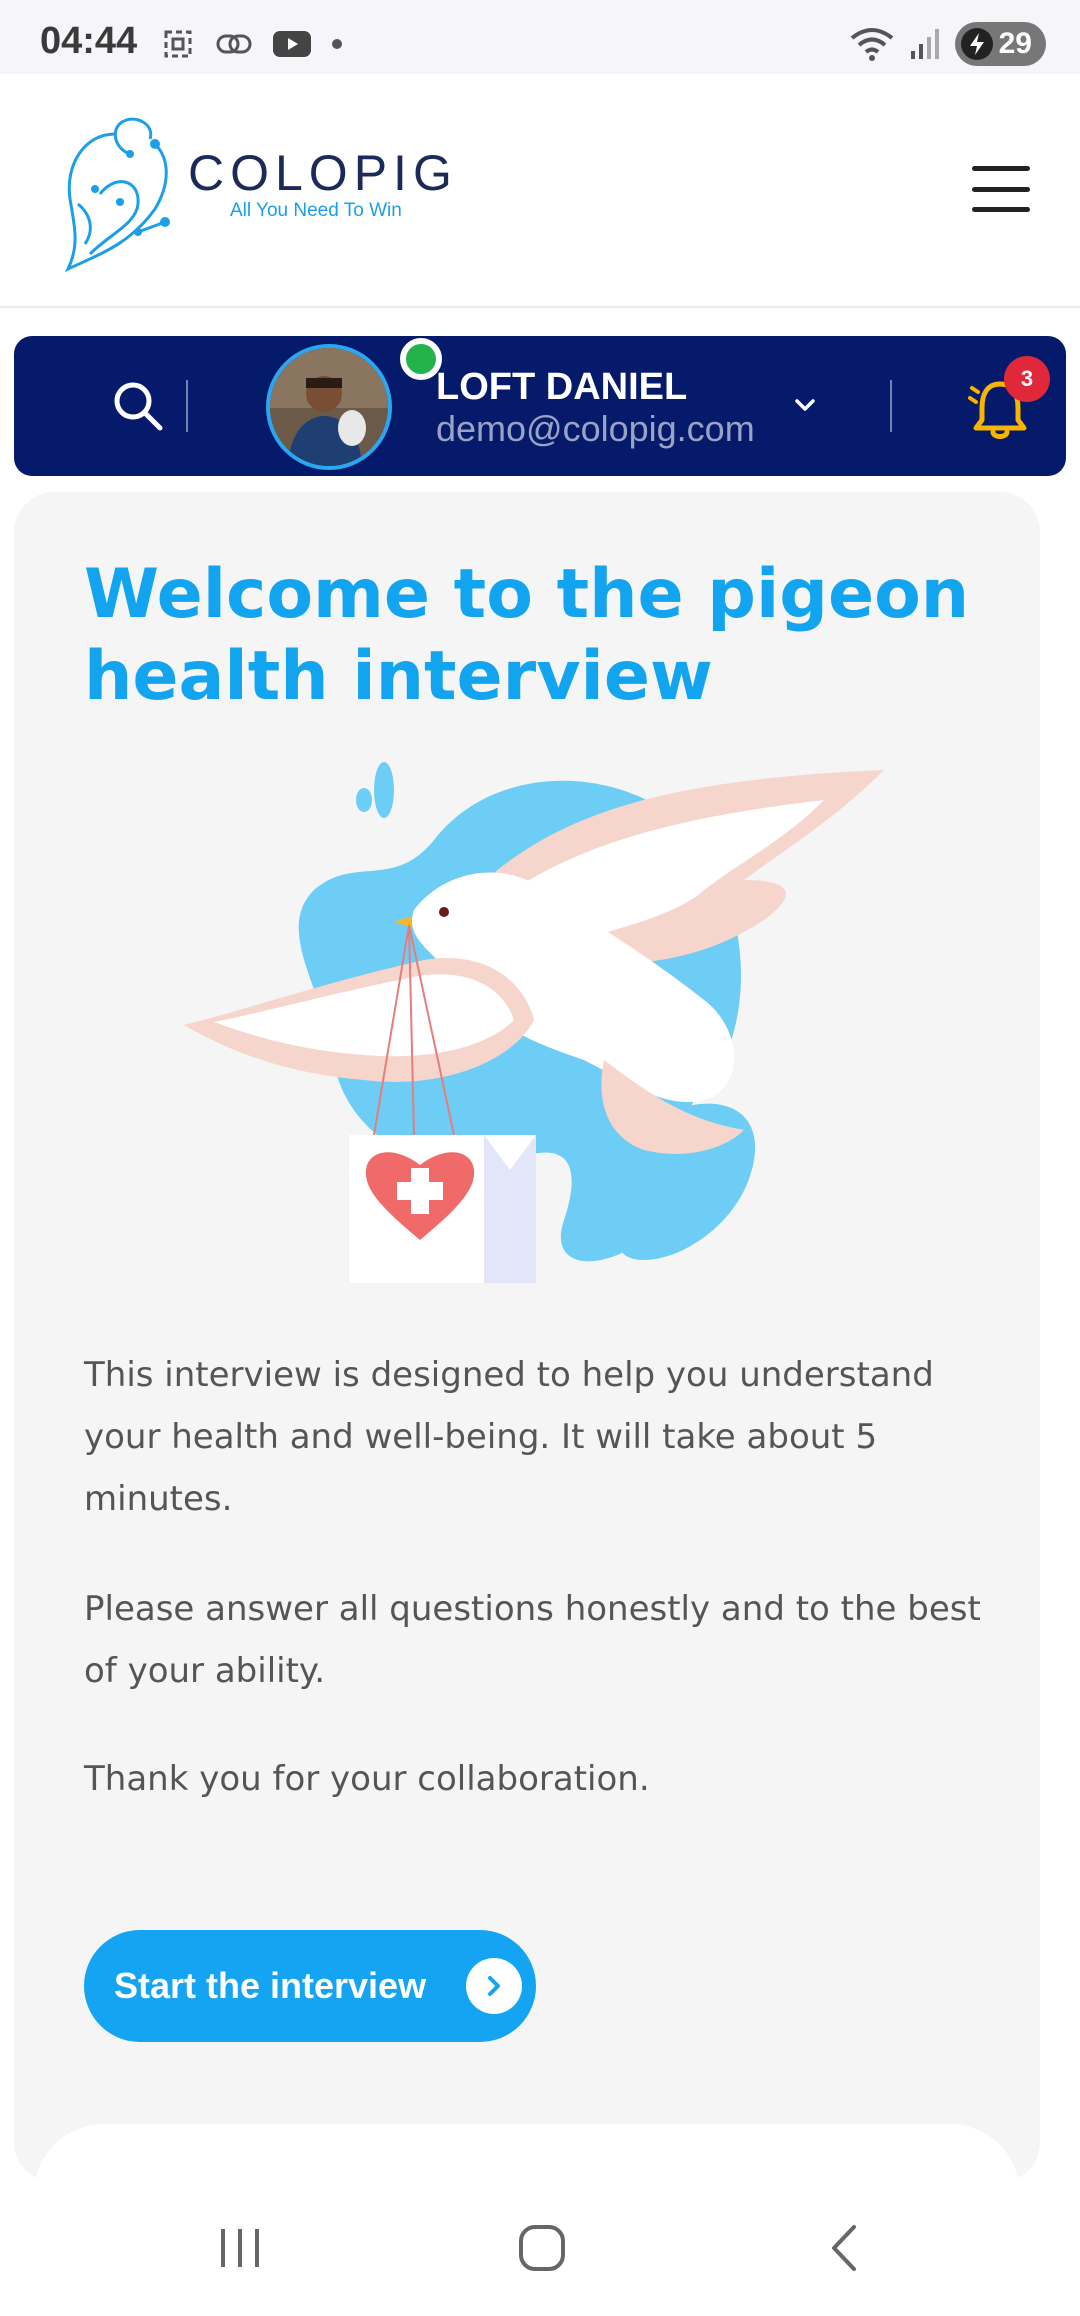 This screenshot has height=2316, width=1080. Describe the element at coordinates (337, 44) in the screenshot. I see `dot-icon` at that location.